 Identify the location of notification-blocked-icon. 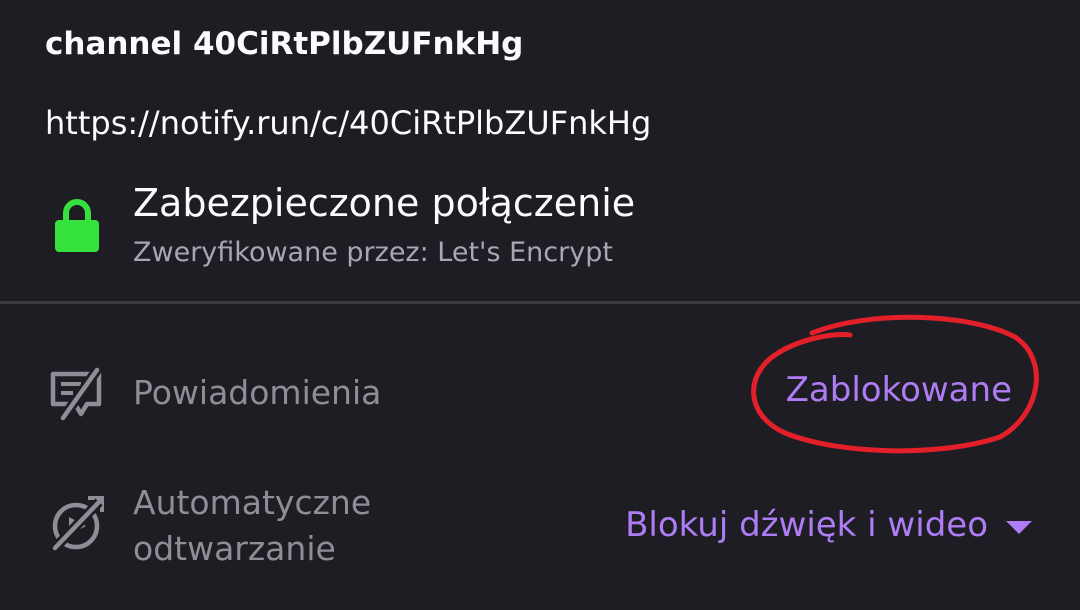
(76, 394).